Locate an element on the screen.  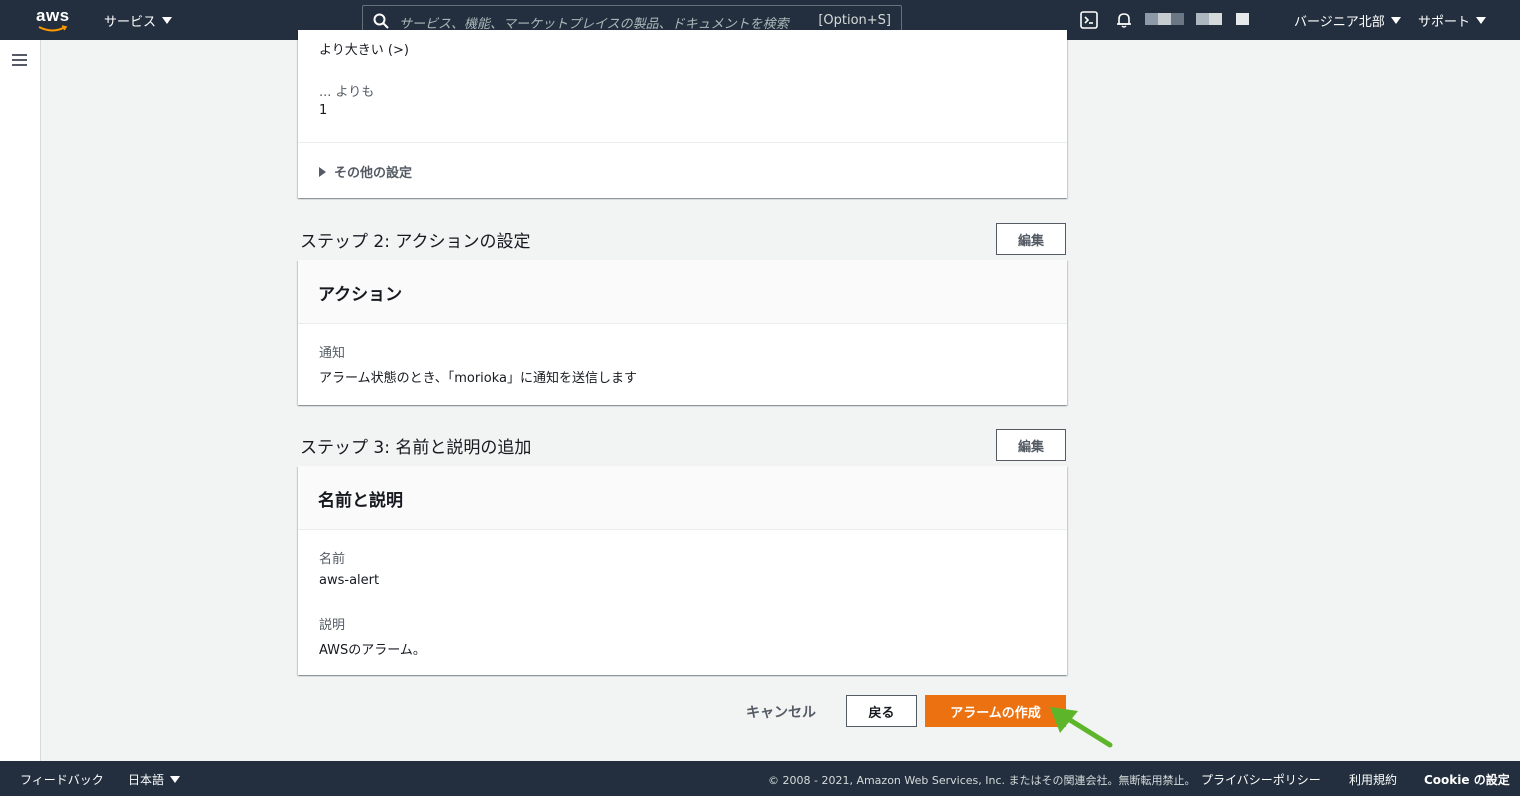
name-description-panel-title: 名前と説明 is located at coordinates (682, 498).